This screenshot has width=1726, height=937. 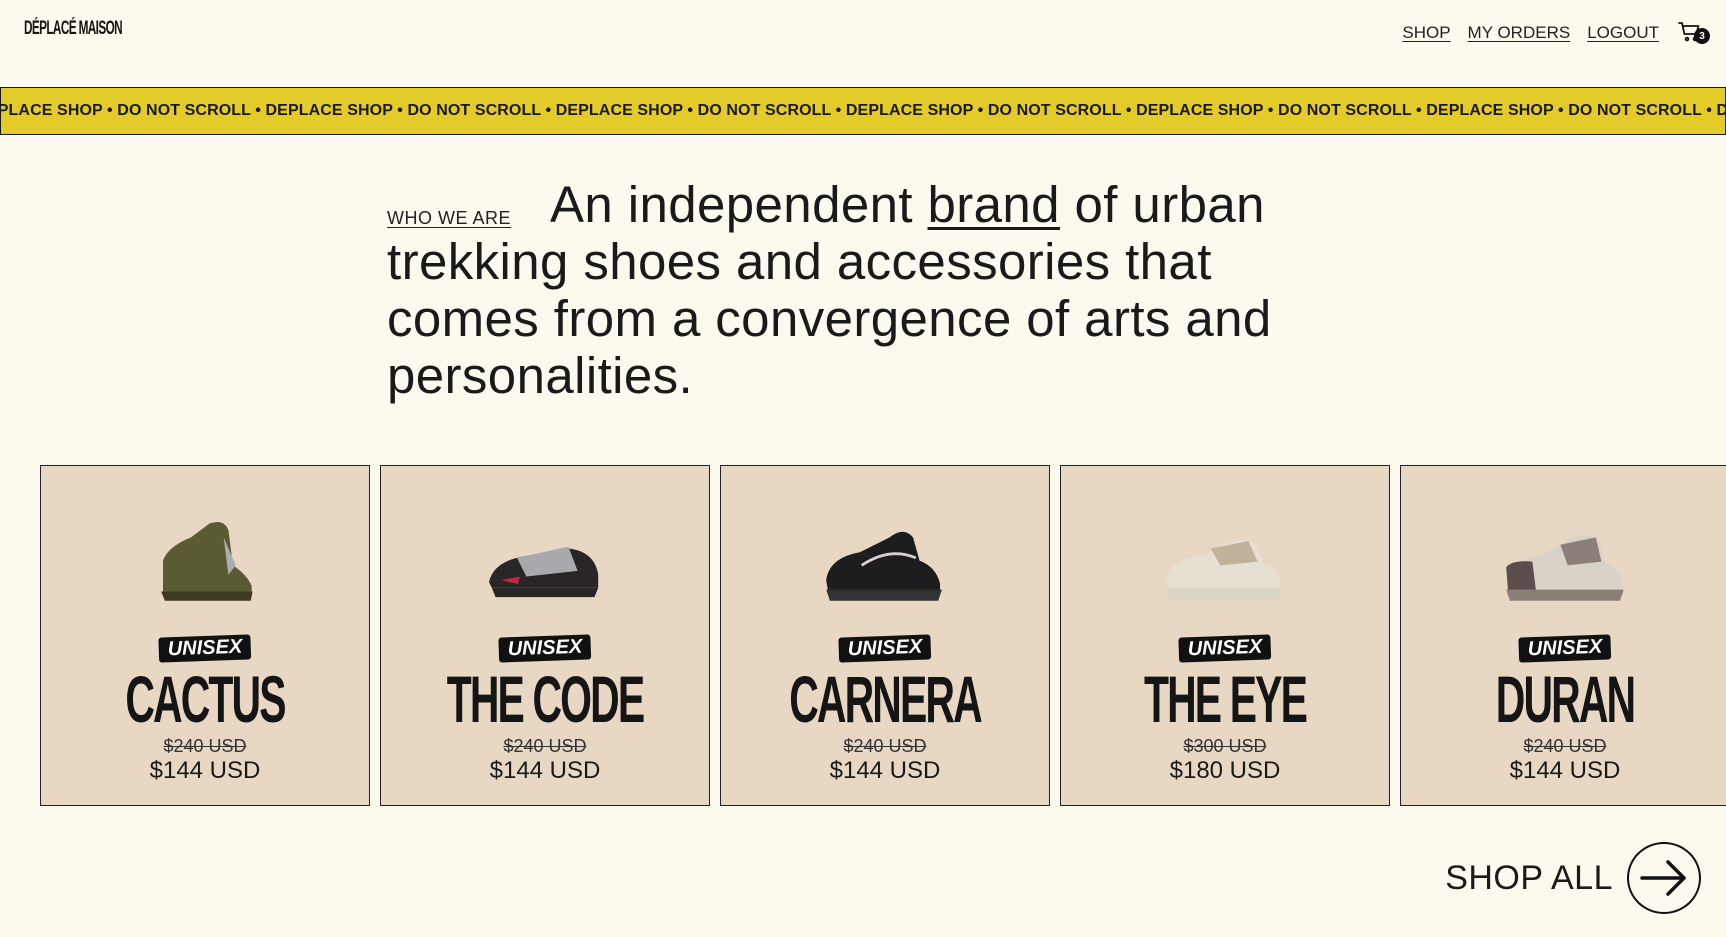 I want to click on intro-text-before: An independent, so click(x=739, y=204).